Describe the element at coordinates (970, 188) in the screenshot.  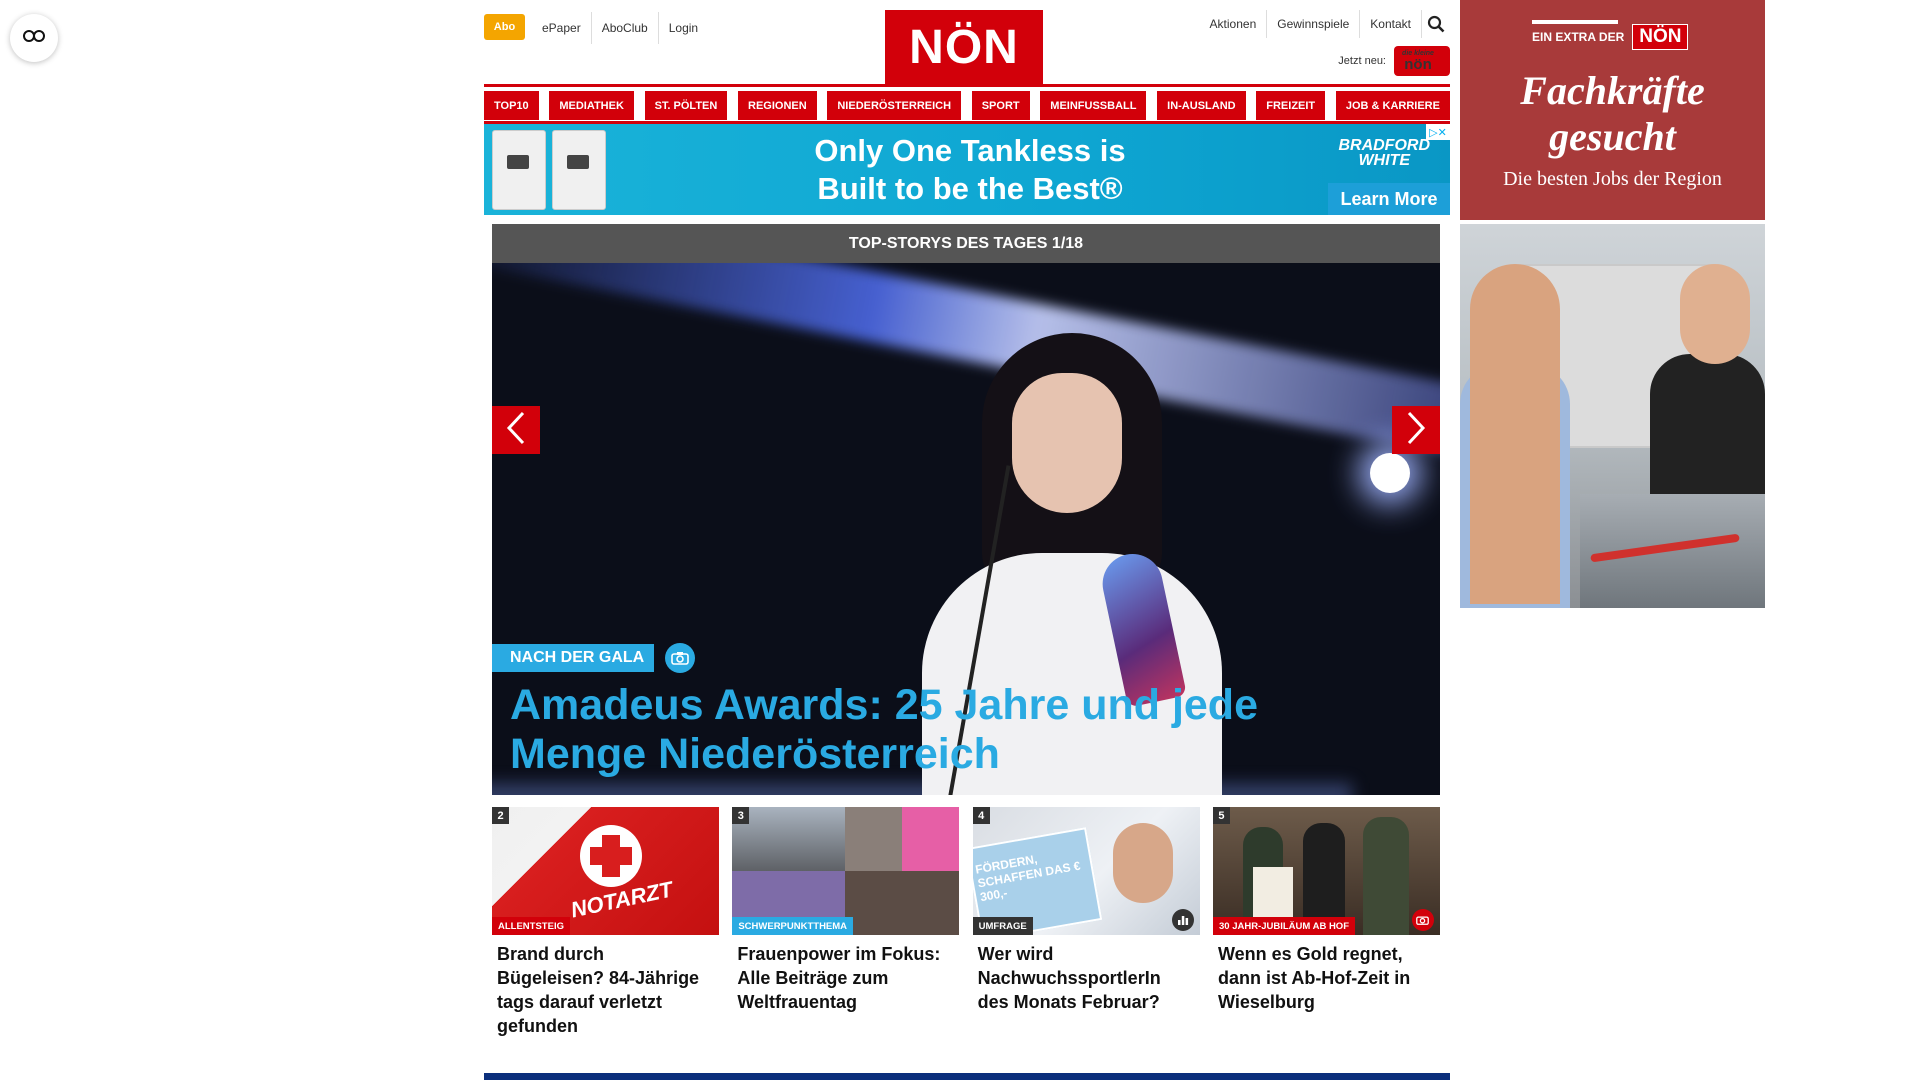
I see `ad-banner-line2: Built to be the Best®` at that location.